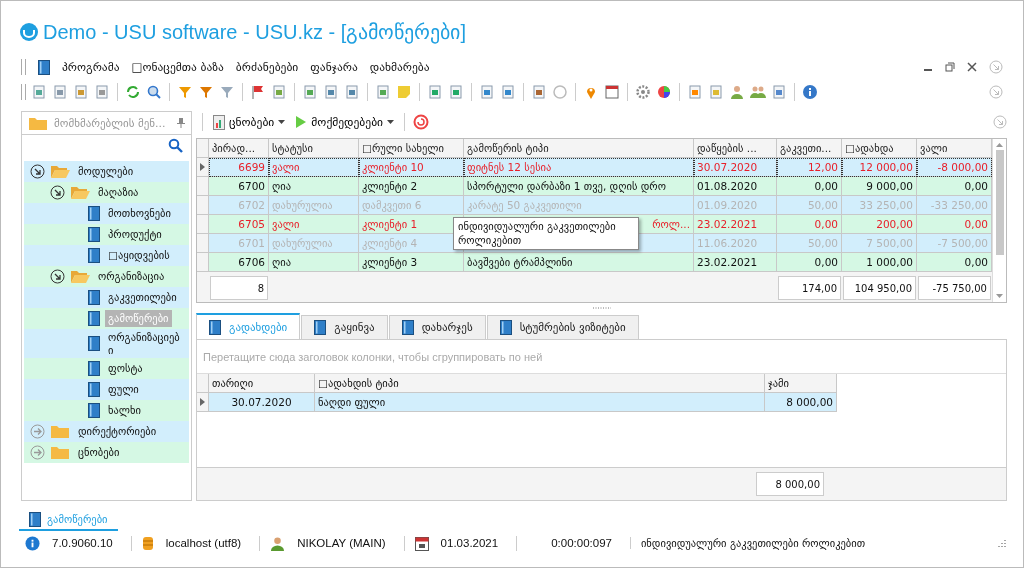 The image size is (1024, 568). I want to click on table-cell: 6702, so click(239, 205).